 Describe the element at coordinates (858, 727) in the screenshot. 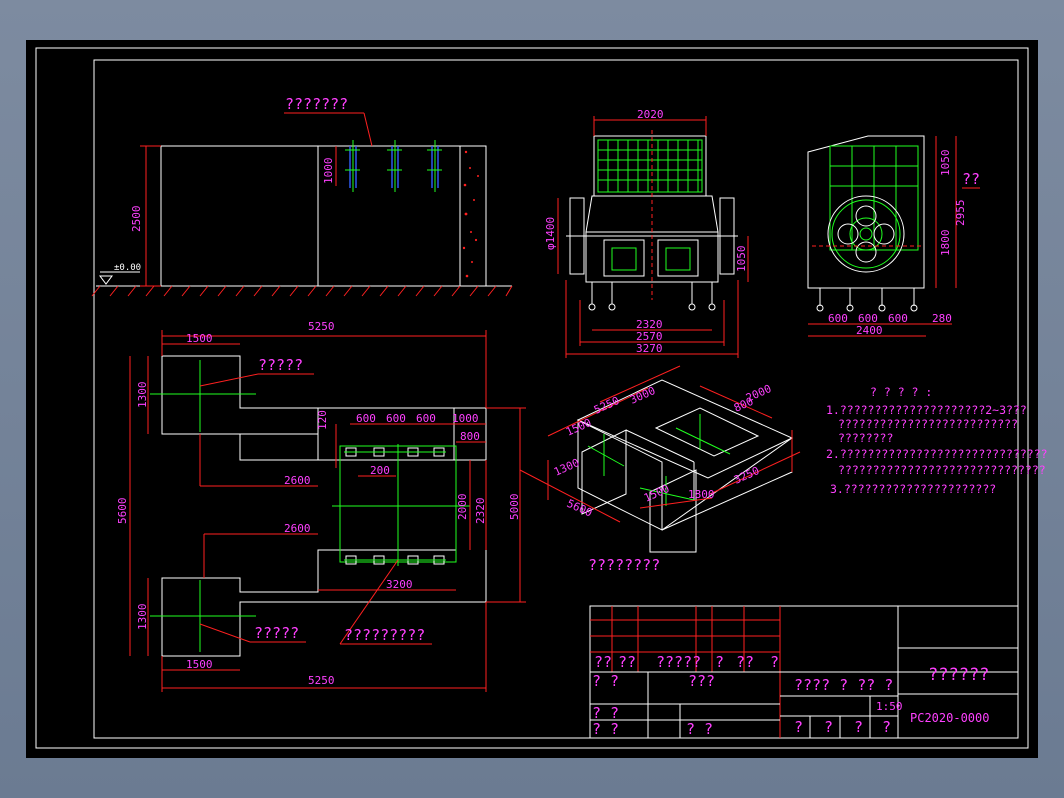

I see `tb-row4-r3: ?` at that location.